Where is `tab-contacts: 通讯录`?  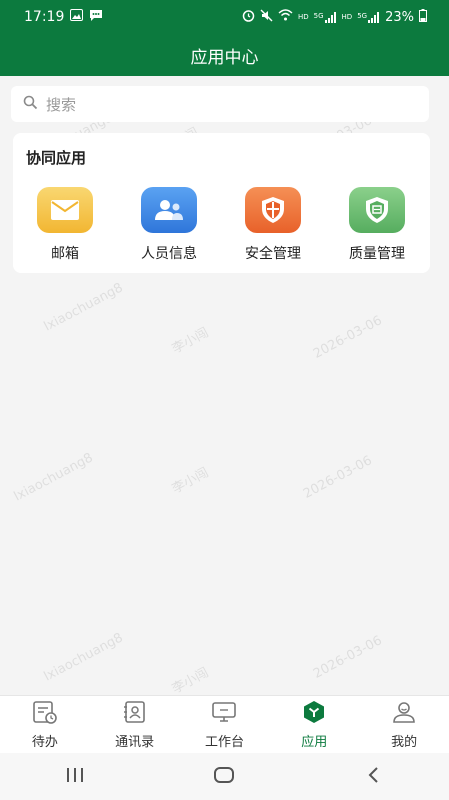 tab-contacts: 通讯录 is located at coordinates (135, 725).